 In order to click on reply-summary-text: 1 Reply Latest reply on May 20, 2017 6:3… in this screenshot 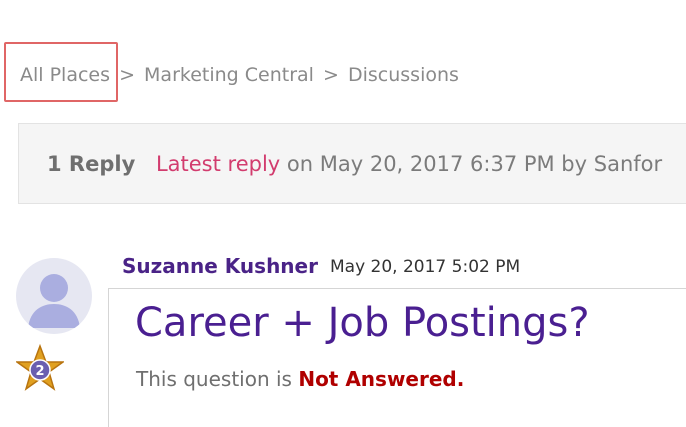, I will do `click(354, 164)`.